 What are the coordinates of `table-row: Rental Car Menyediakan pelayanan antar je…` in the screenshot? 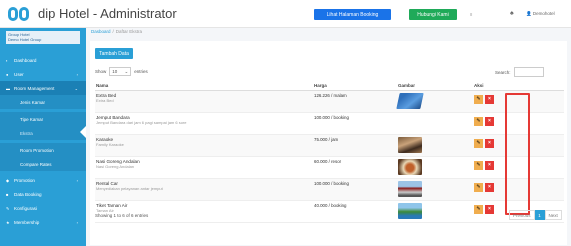 It's located at (329, 189).